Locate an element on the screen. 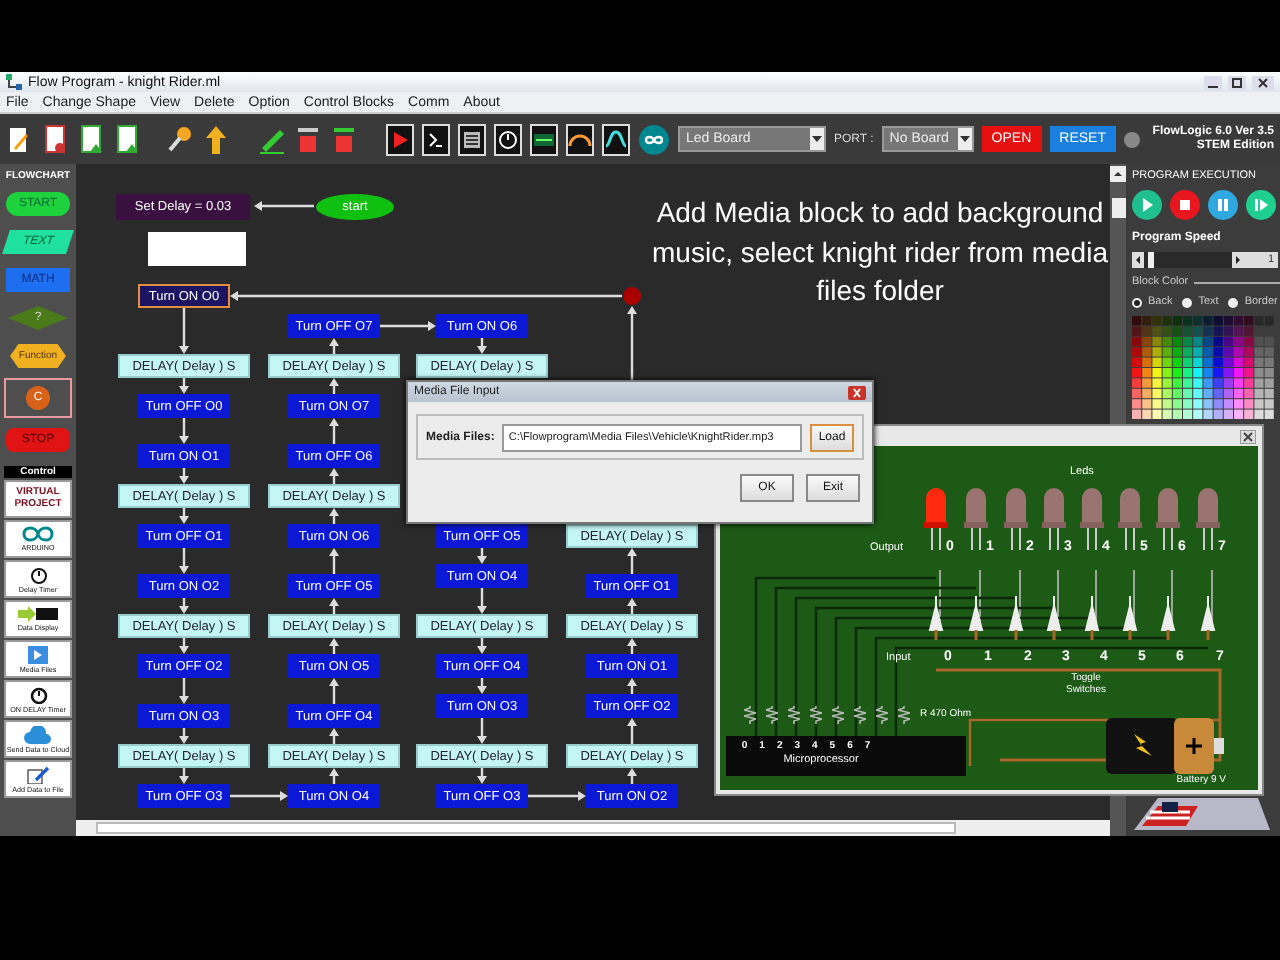  document-pencil-icon is located at coordinates (38, 774).